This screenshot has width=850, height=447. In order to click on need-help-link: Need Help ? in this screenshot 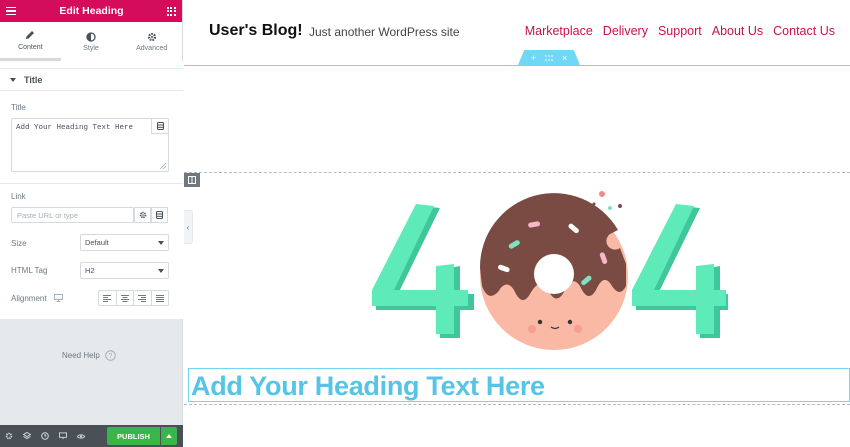, I will do `click(89, 355)`.